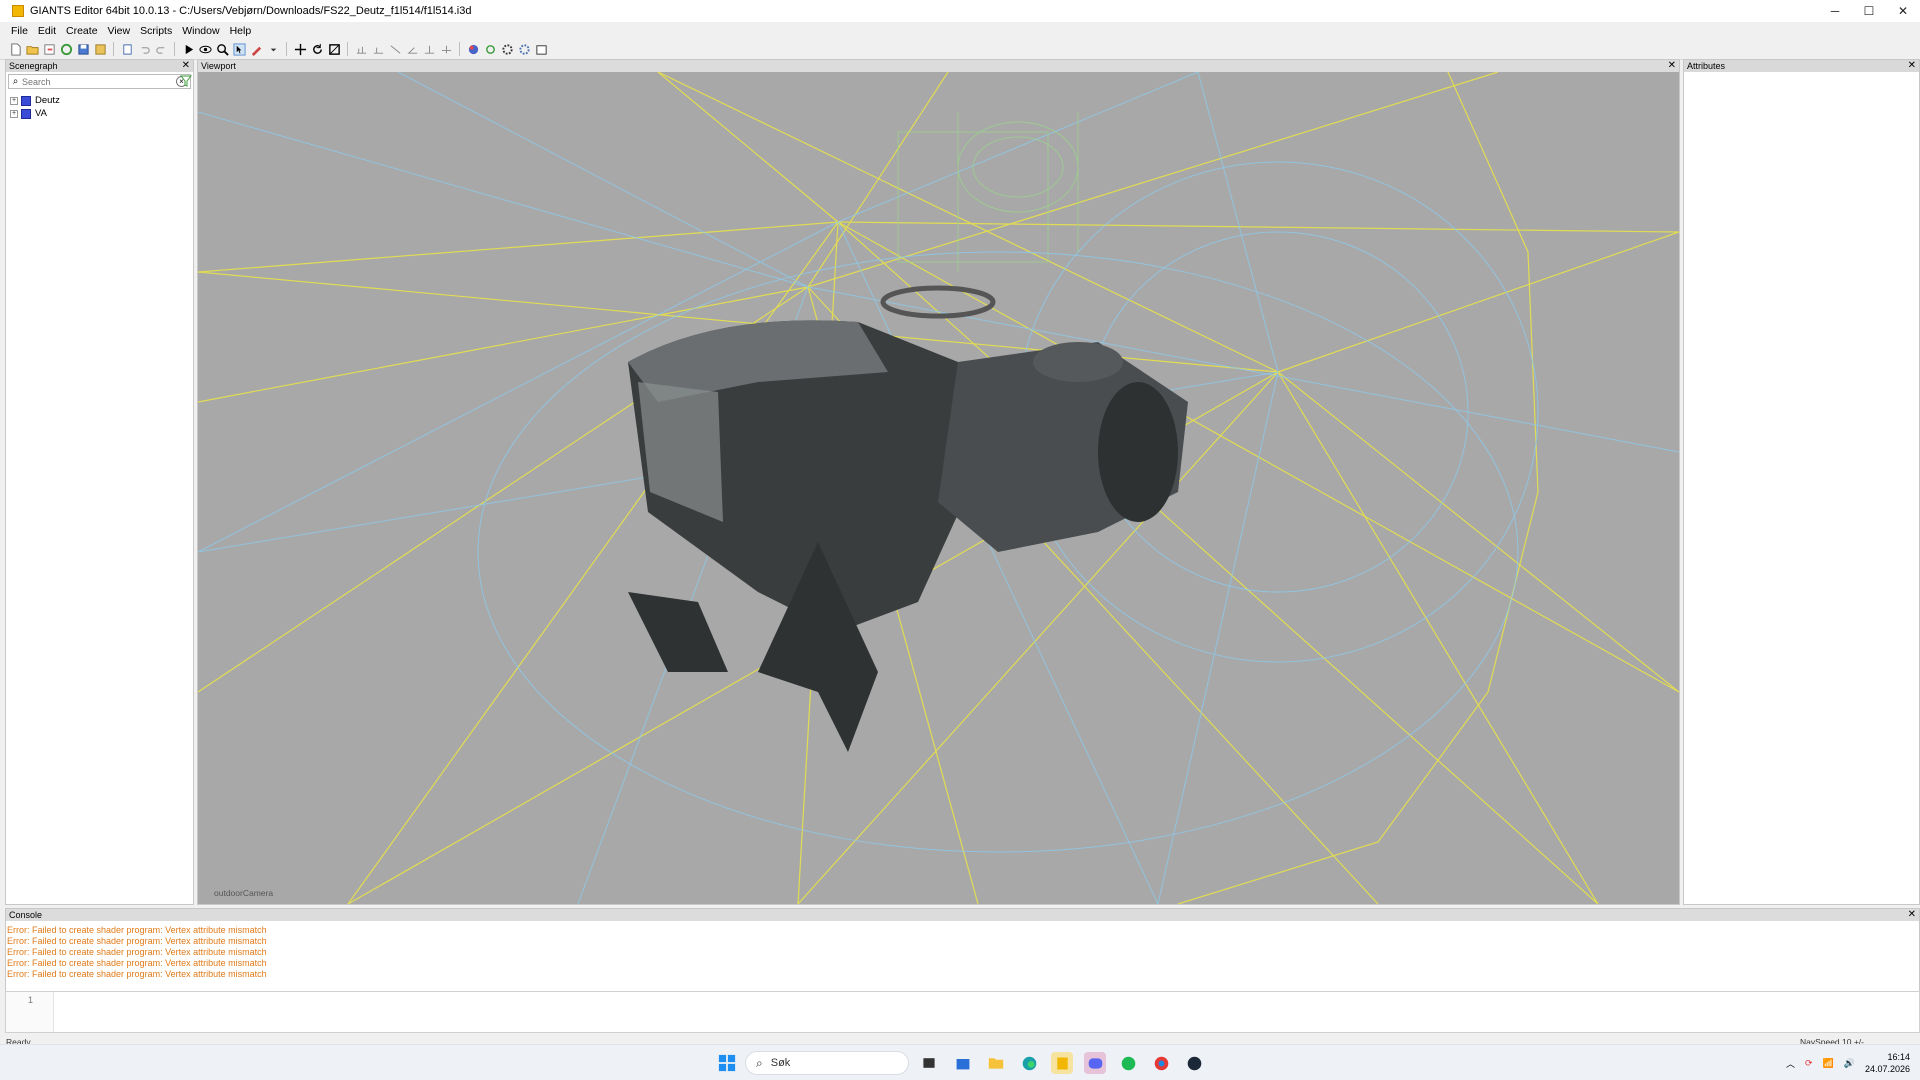  I want to click on tool-d-icon, so click(446, 49).